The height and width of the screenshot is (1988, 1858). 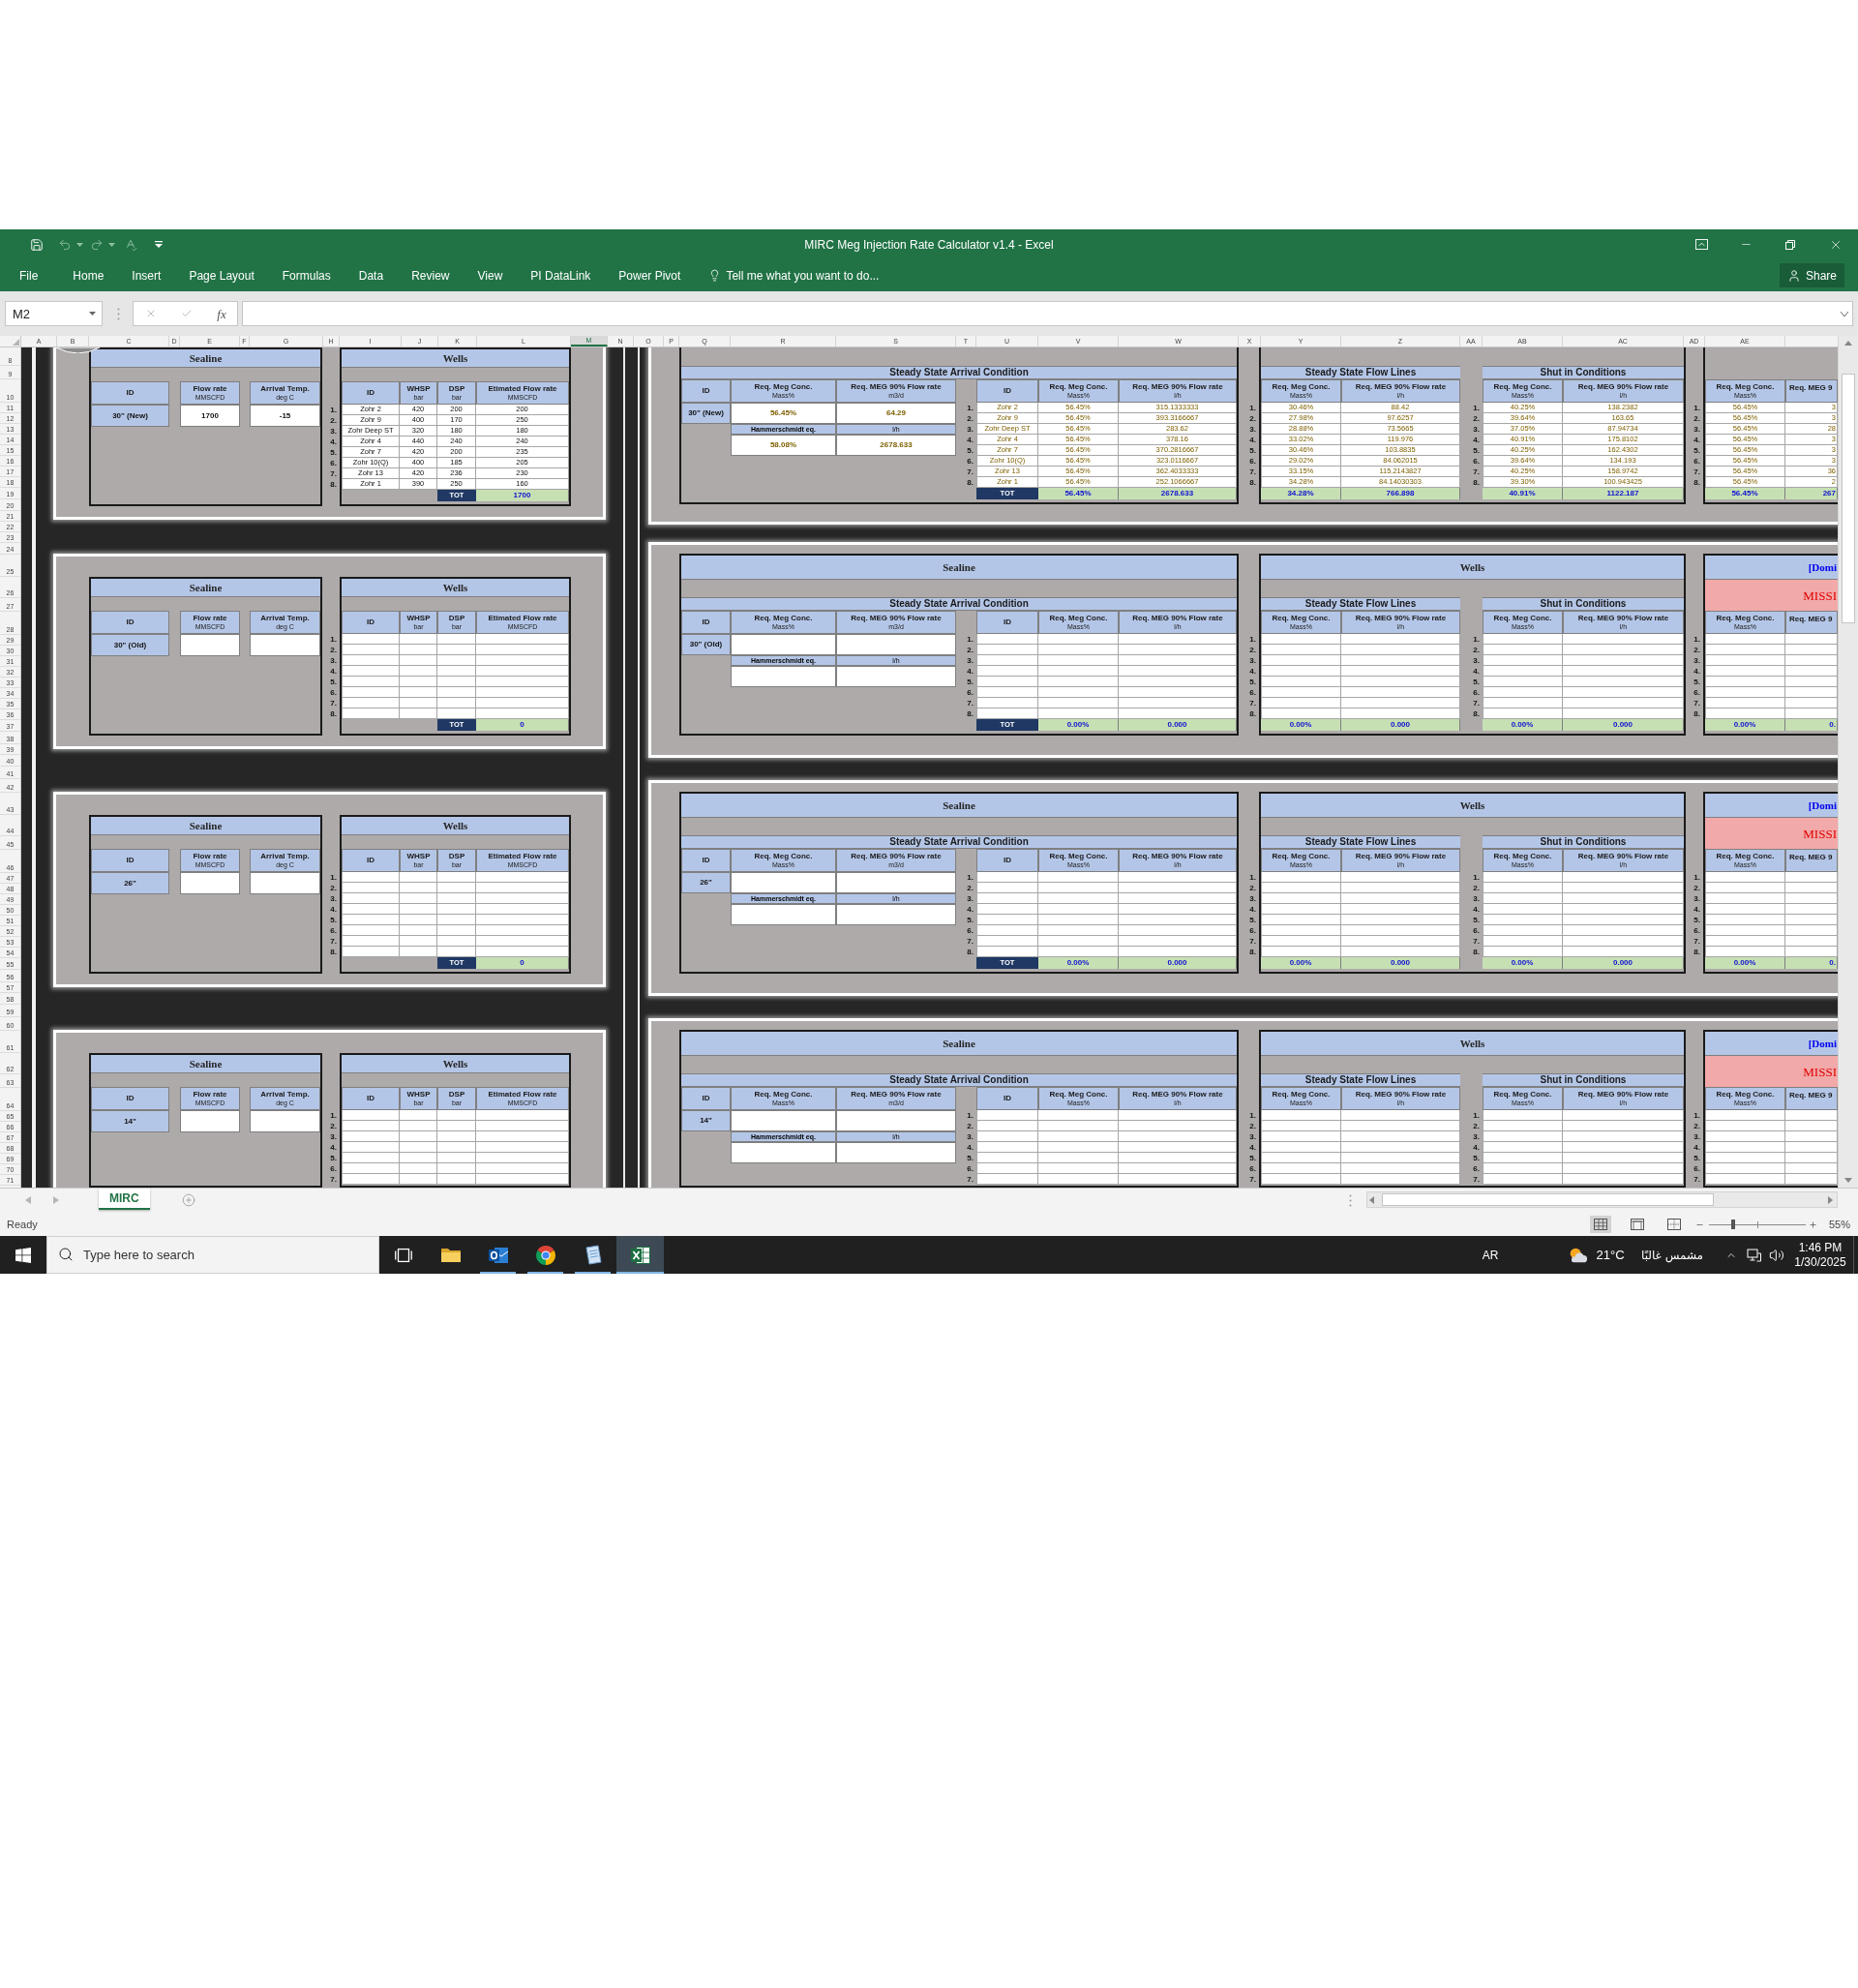 What do you see at coordinates (306, 275) in the screenshot?
I see `ribbon-tab: Formulas` at bounding box center [306, 275].